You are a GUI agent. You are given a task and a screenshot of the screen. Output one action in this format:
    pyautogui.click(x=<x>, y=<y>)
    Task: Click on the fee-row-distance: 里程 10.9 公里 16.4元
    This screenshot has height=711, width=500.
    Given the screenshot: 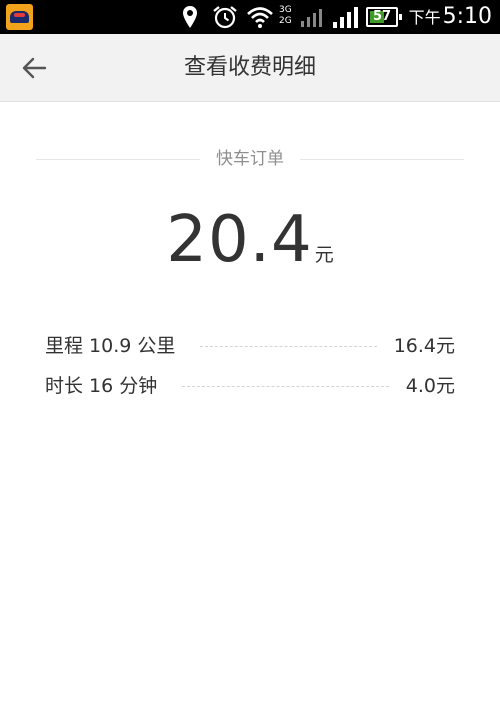 What is the action you would take?
    pyautogui.click(x=250, y=346)
    